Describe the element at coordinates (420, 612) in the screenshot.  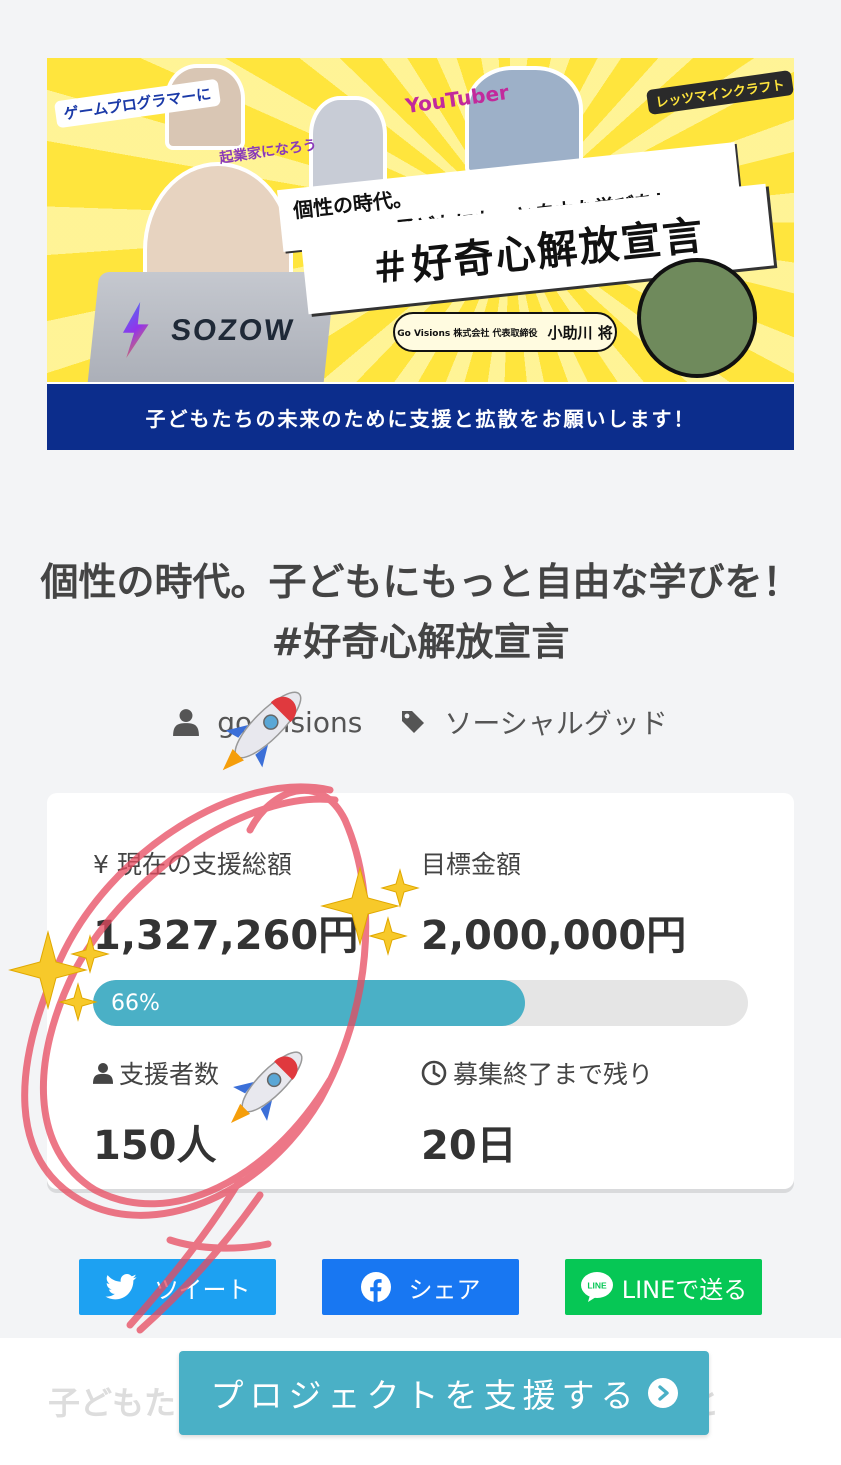
I see `project-title: 個性の時代。子どもにもっと自由な学びを！#好奇心解放宣言` at that location.